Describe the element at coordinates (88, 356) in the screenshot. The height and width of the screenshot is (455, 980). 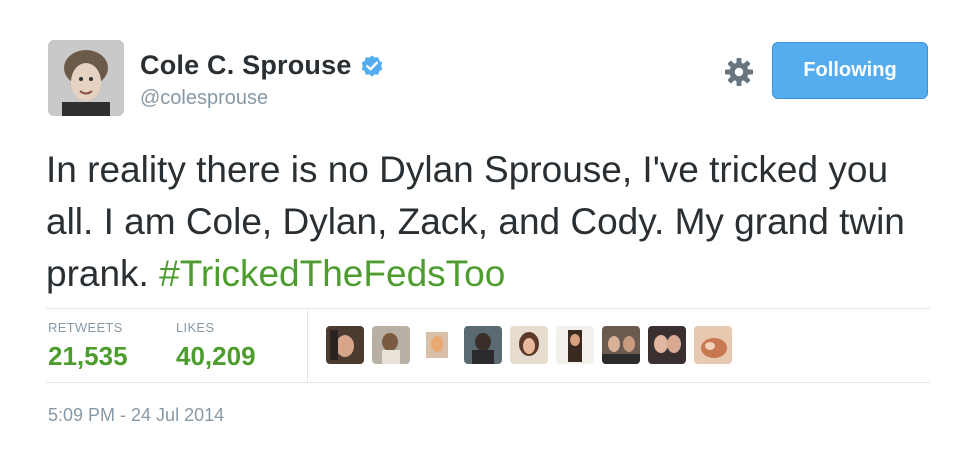
I see `retweets-count: 21,535` at that location.